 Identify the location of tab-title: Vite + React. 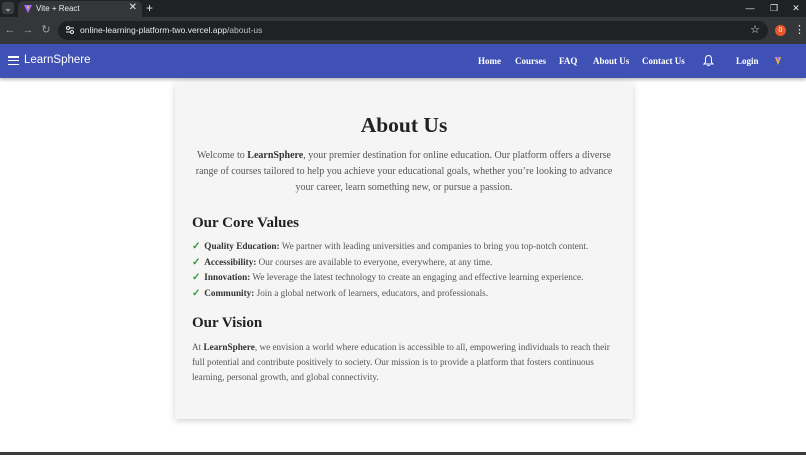
(58, 8).